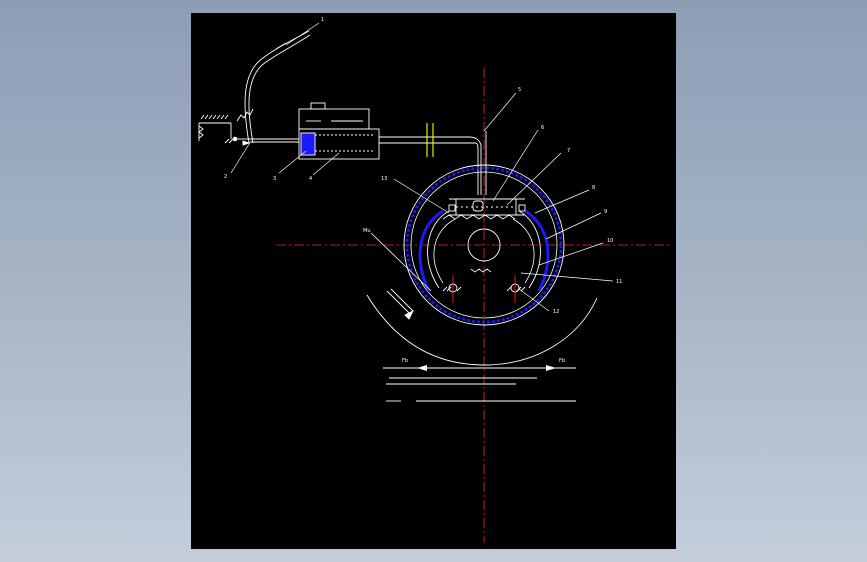 The image size is (867, 562). I want to click on callout-13: 13, so click(384, 179).